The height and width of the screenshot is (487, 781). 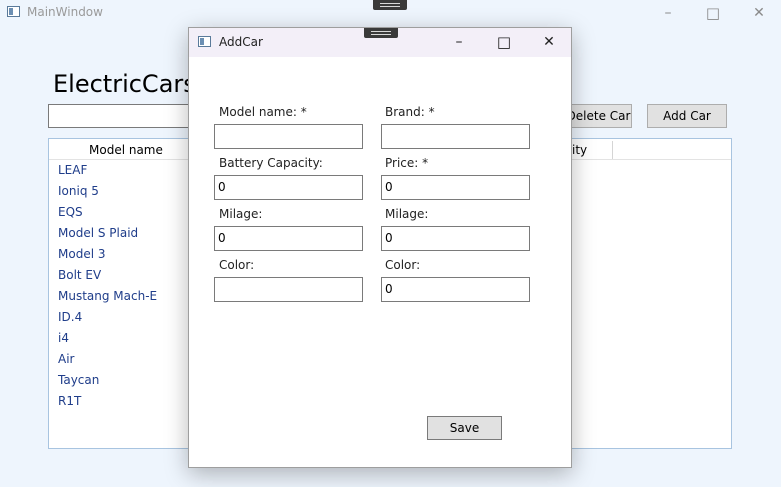 I want to click on add-car-label: Add Car, so click(x=687, y=116).